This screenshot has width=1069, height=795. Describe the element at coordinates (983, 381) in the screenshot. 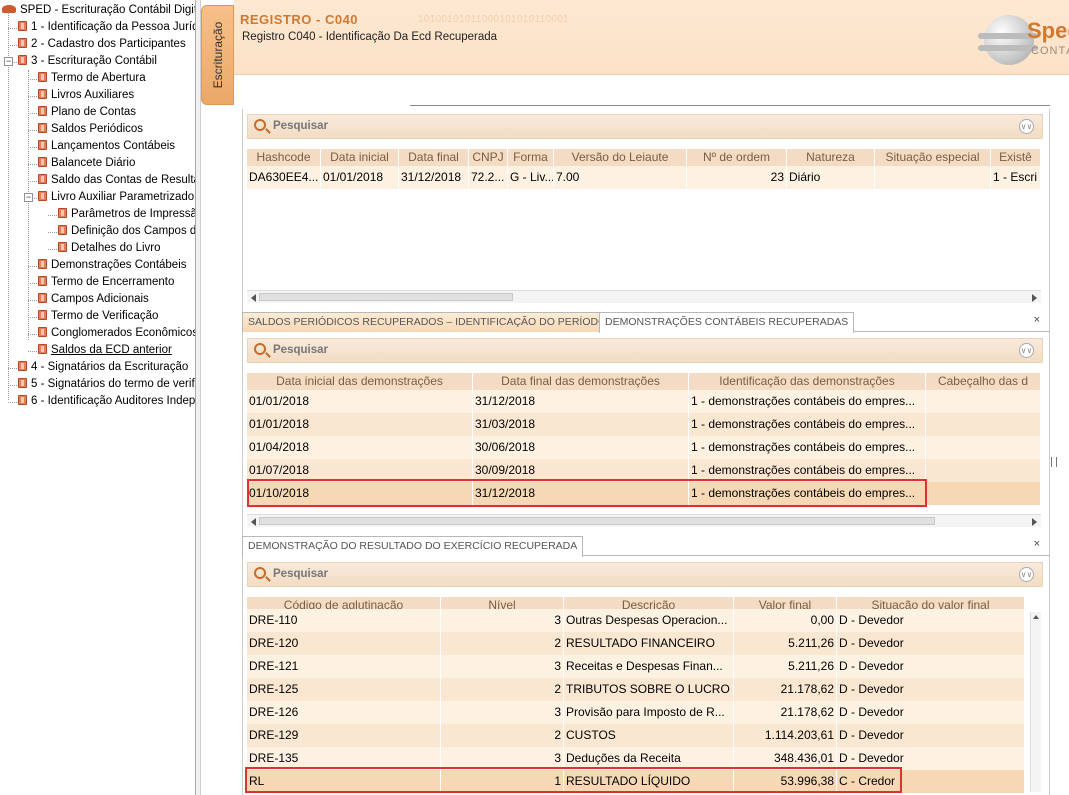

I see `column-header: Cabeçalho das d` at that location.